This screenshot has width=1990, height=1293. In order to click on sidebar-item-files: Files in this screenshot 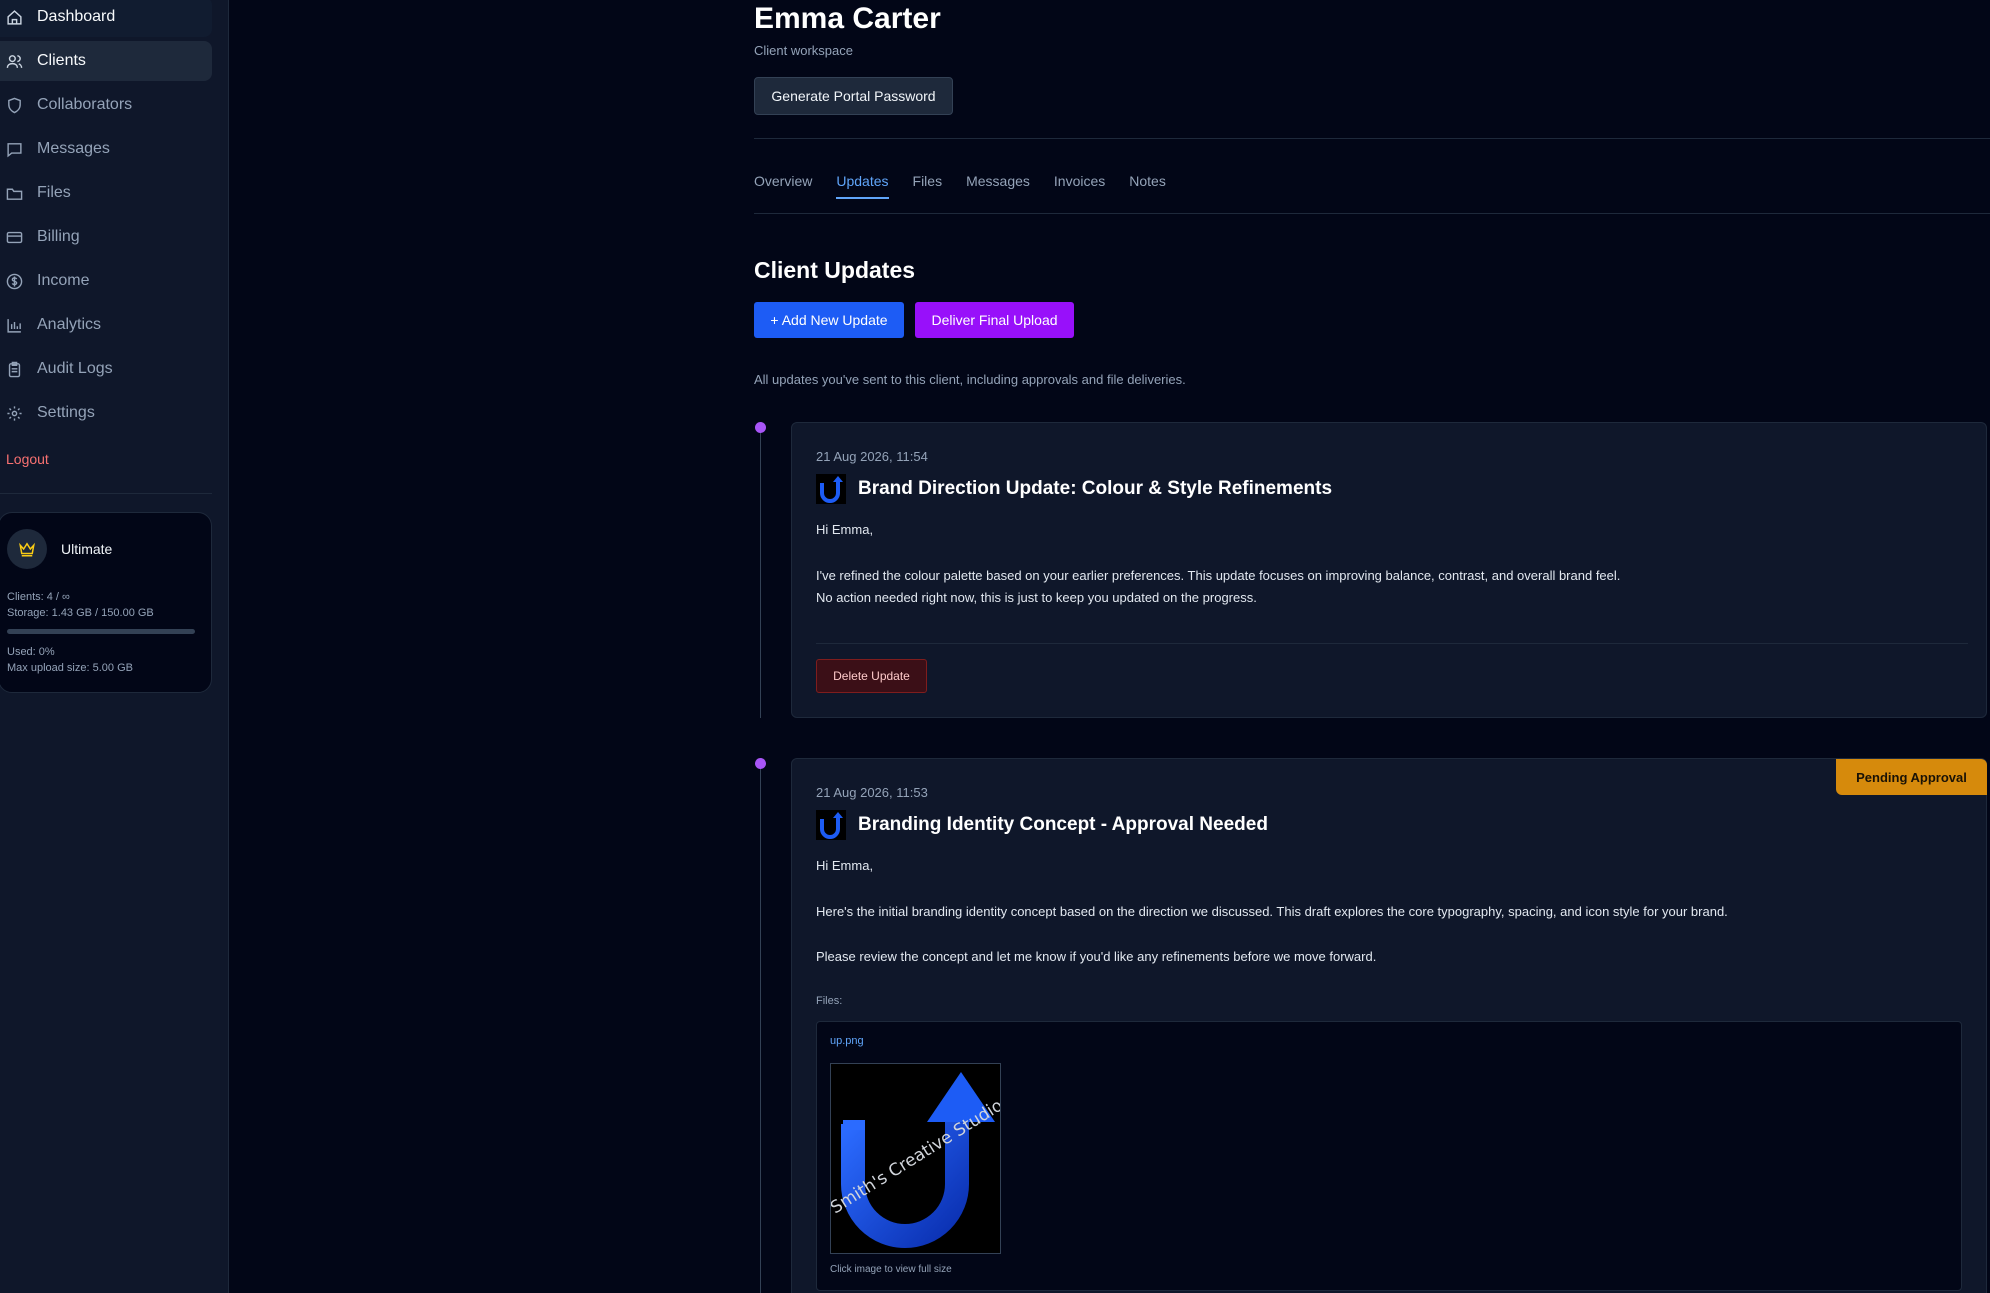, I will do `click(106, 193)`.